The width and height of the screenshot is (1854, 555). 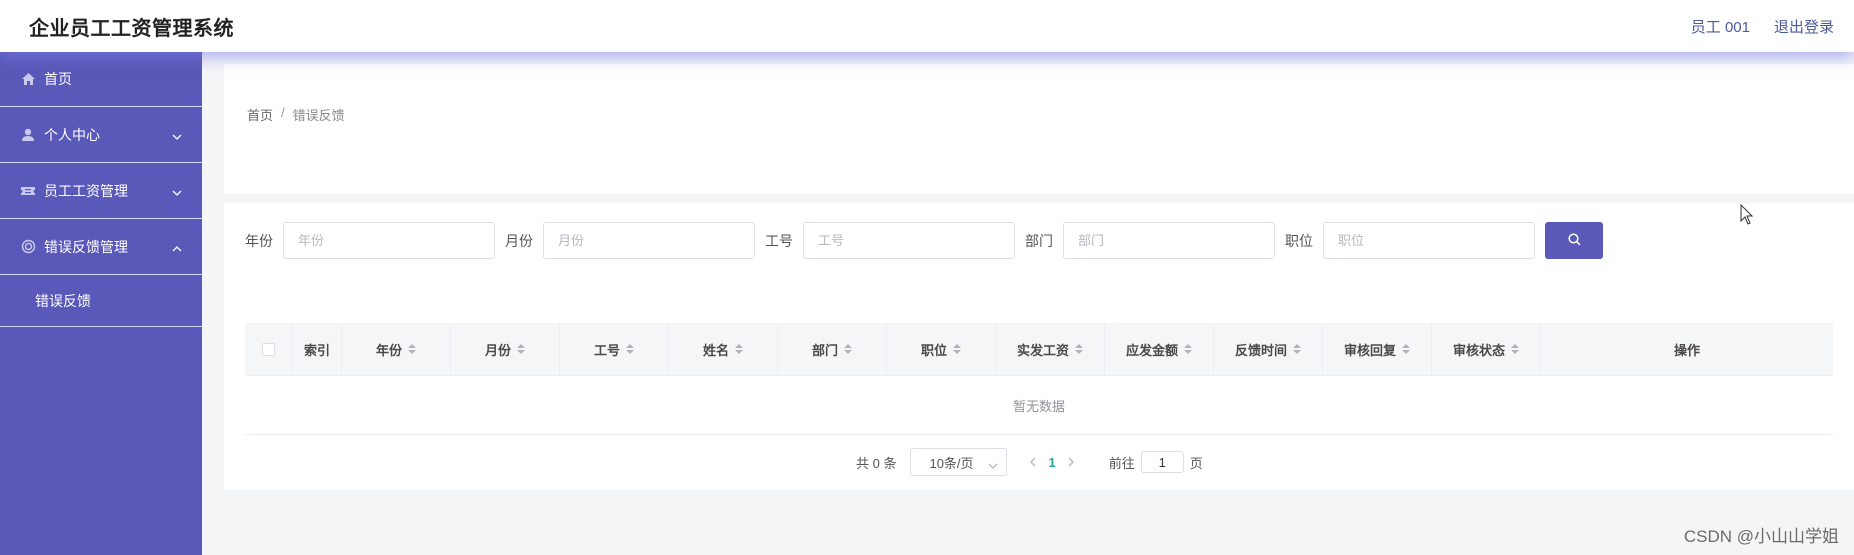 I want to click on settings-icon, so click(x=28, y=247).